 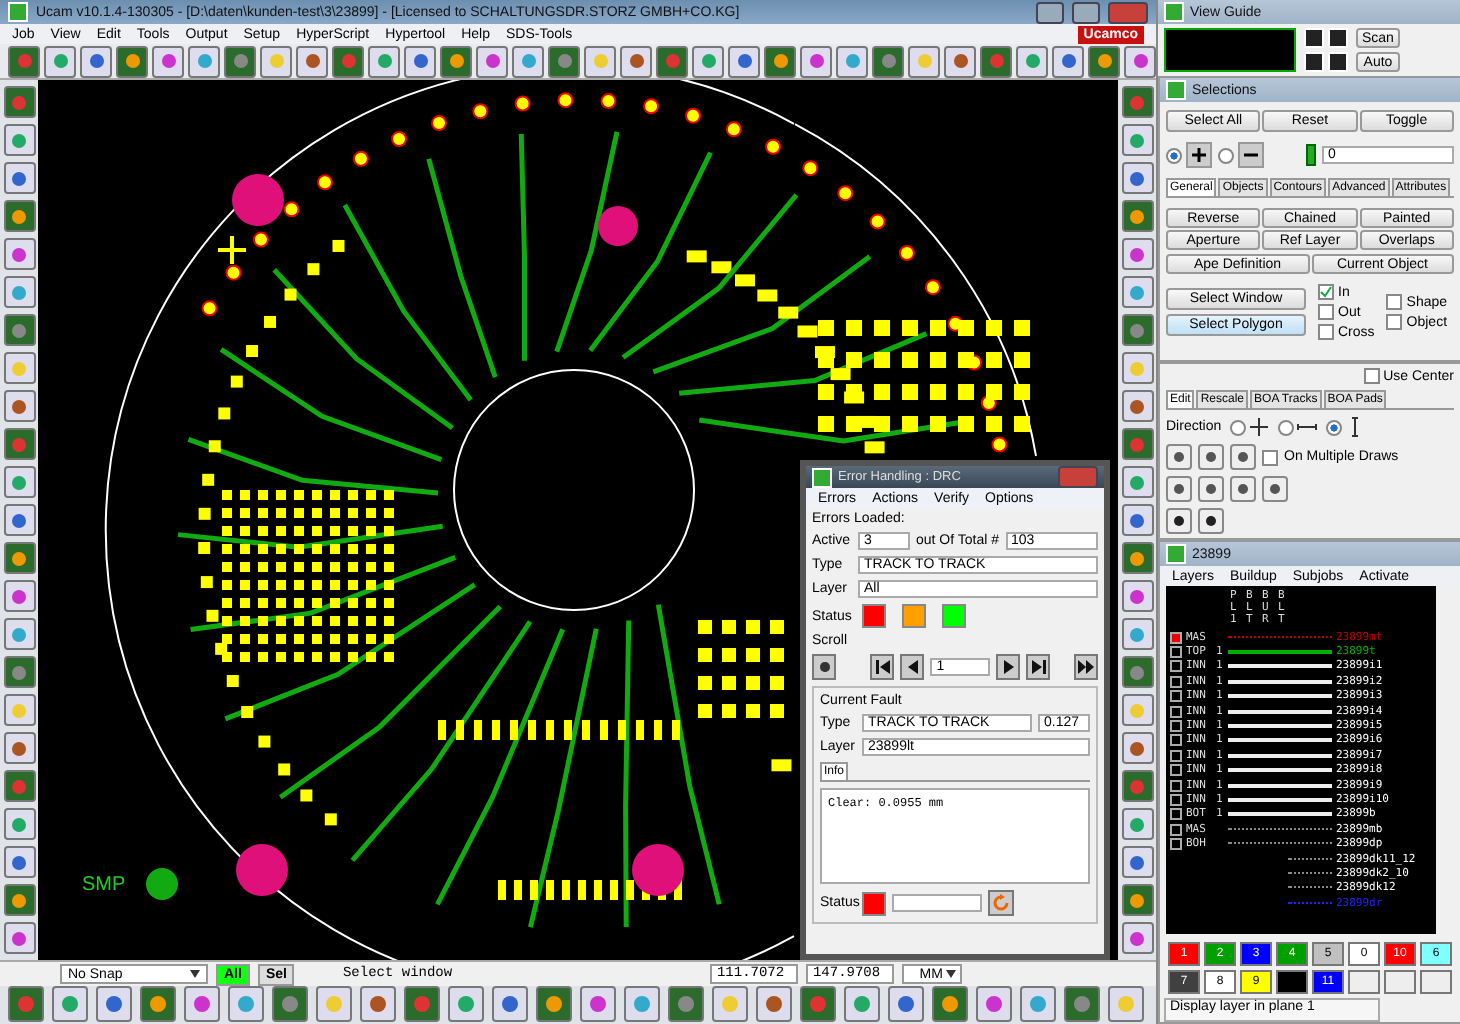 I want to click on next-icon, so click(x=1008, y=667).